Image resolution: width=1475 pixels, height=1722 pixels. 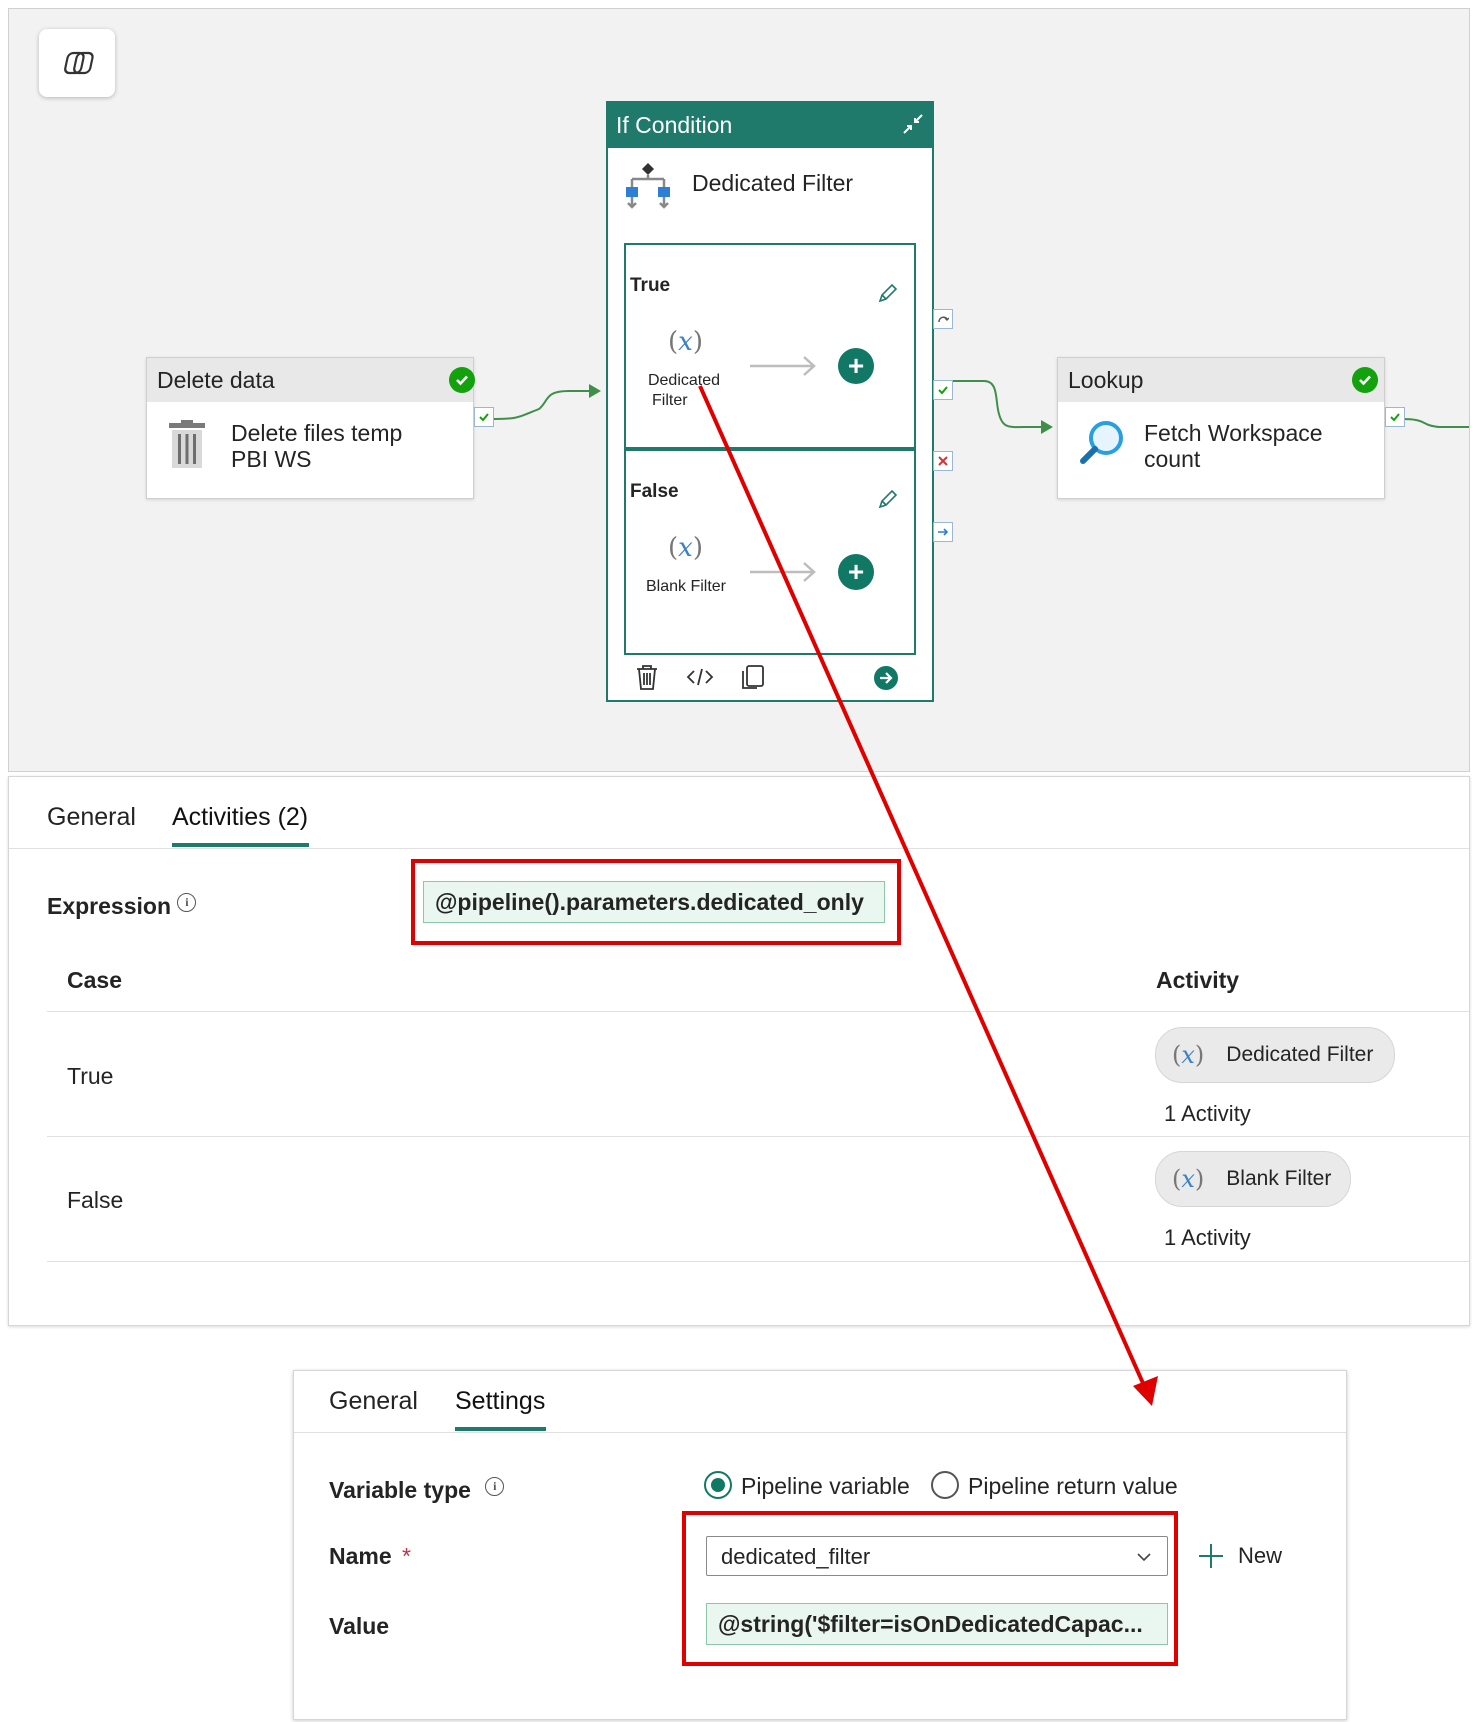 What do you see at coordinates (1073, 1486) in the screenshot?
I see `radio-pipeline-return-value-label: Pipeline return value` at bounding box center [1073, 1486].